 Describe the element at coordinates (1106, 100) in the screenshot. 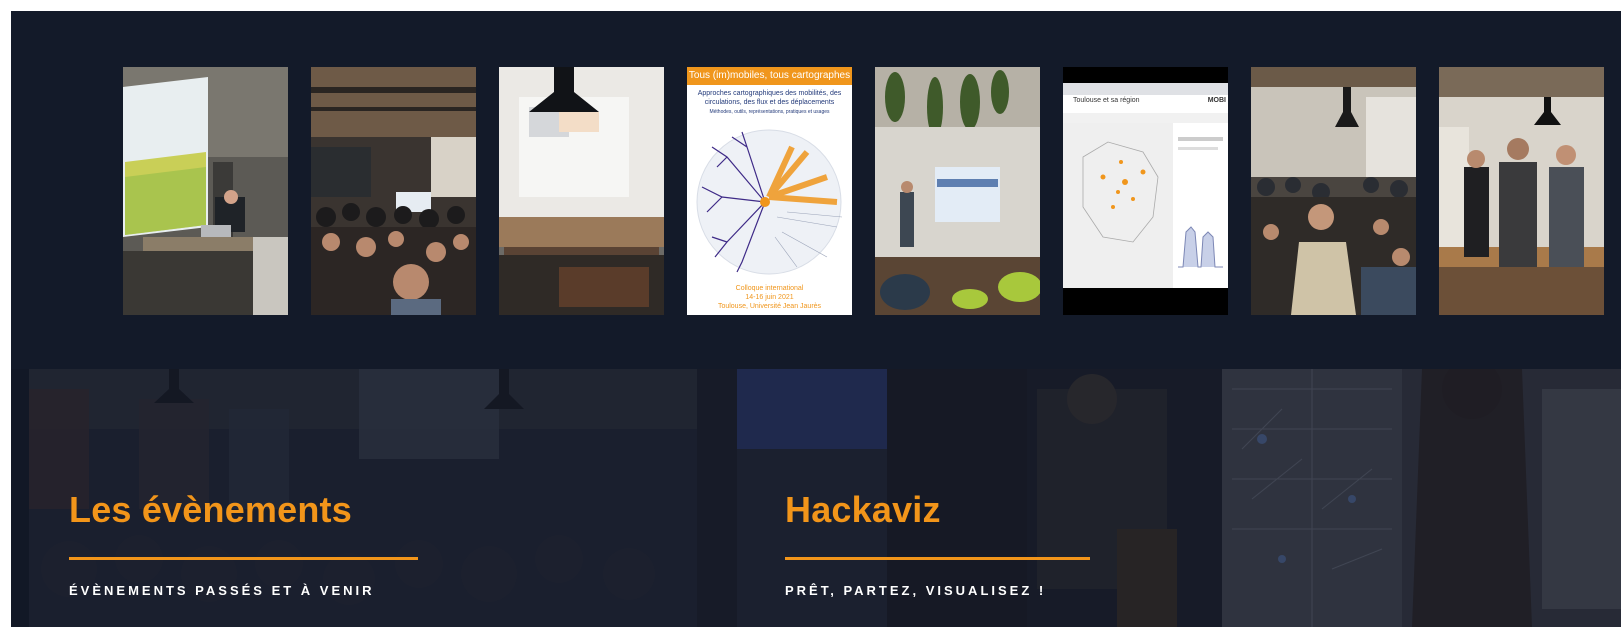

I see `map-app-heading: Toulouse et sa région` at that location.